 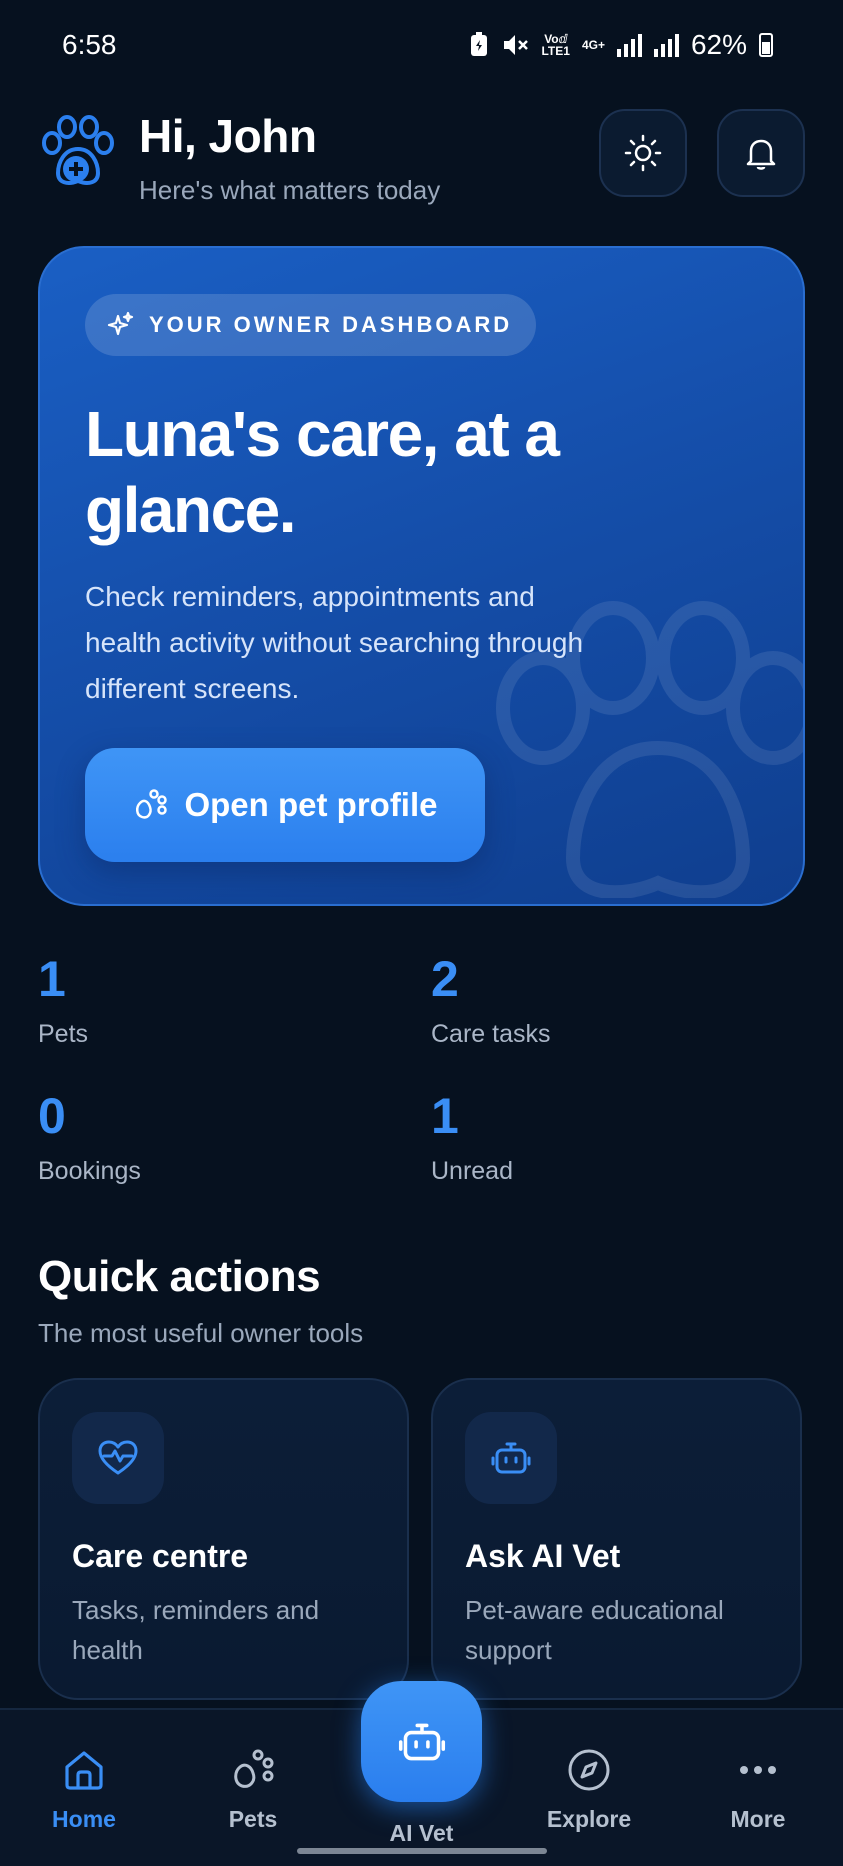 I want to click on stat-label: Bookings, so click(x=89, y=1171).